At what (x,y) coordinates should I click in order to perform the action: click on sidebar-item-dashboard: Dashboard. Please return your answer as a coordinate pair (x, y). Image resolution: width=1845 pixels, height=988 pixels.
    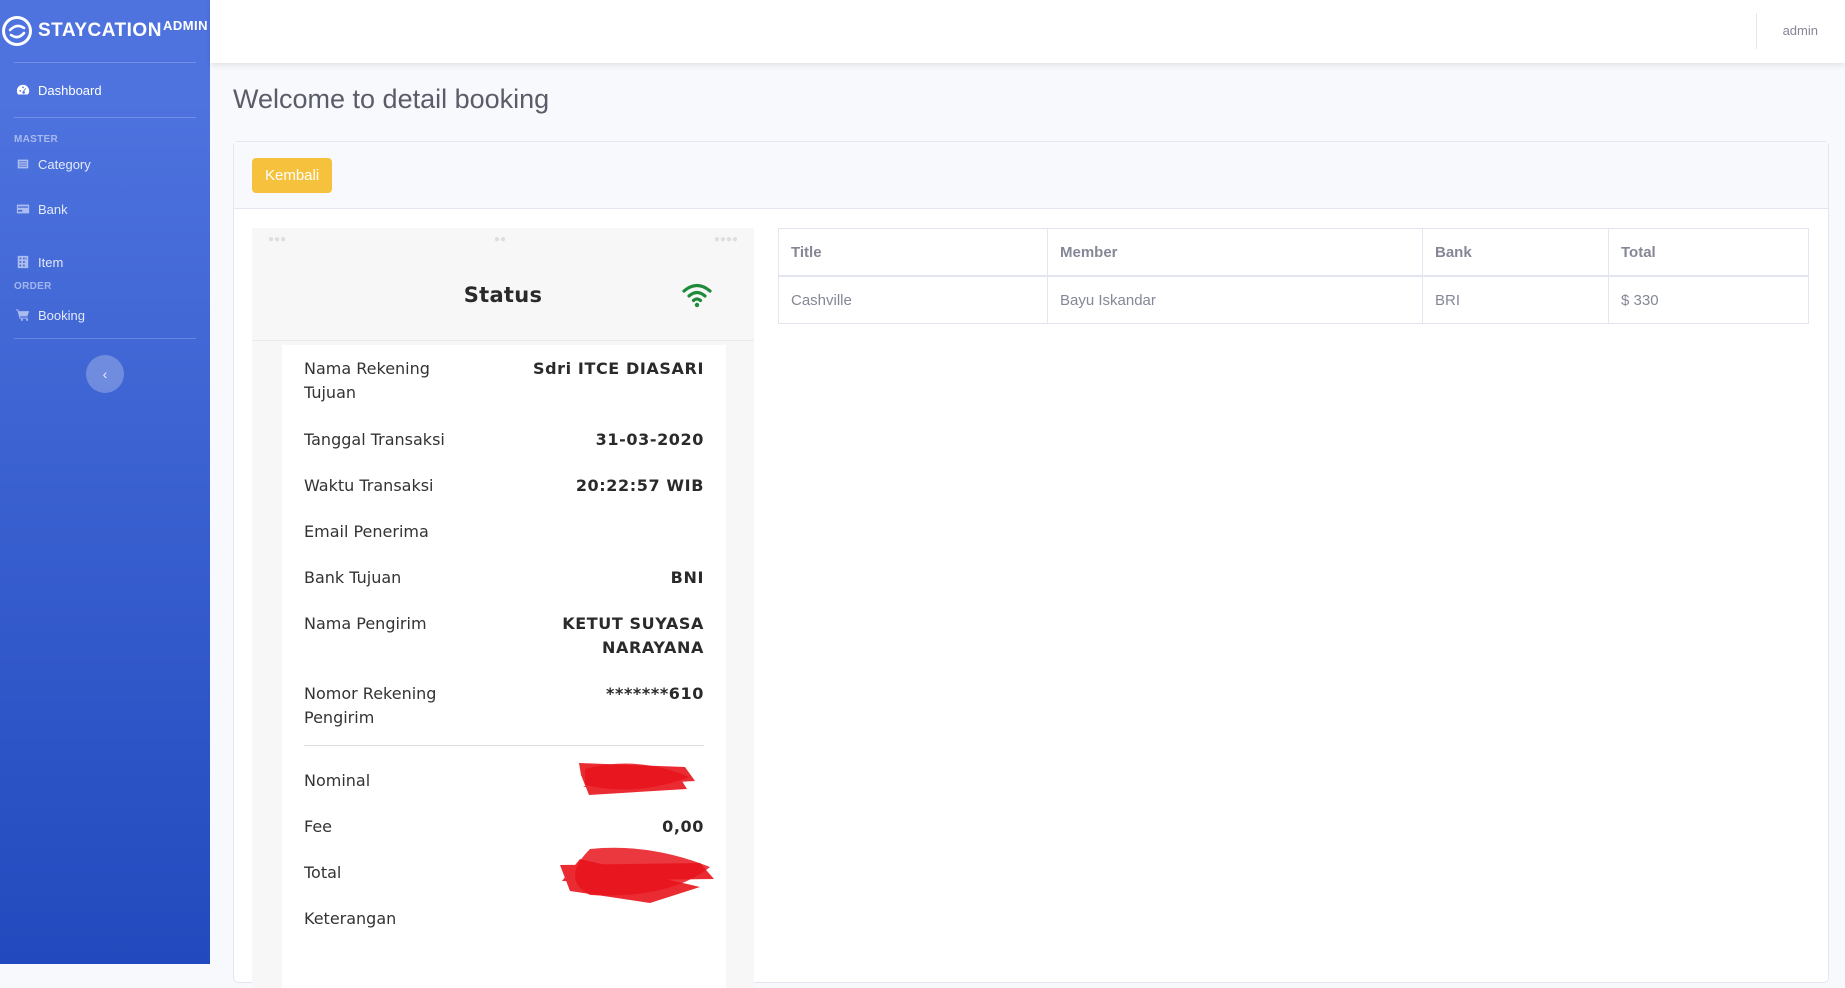
    Looking at the image, I should click on (105, 90).